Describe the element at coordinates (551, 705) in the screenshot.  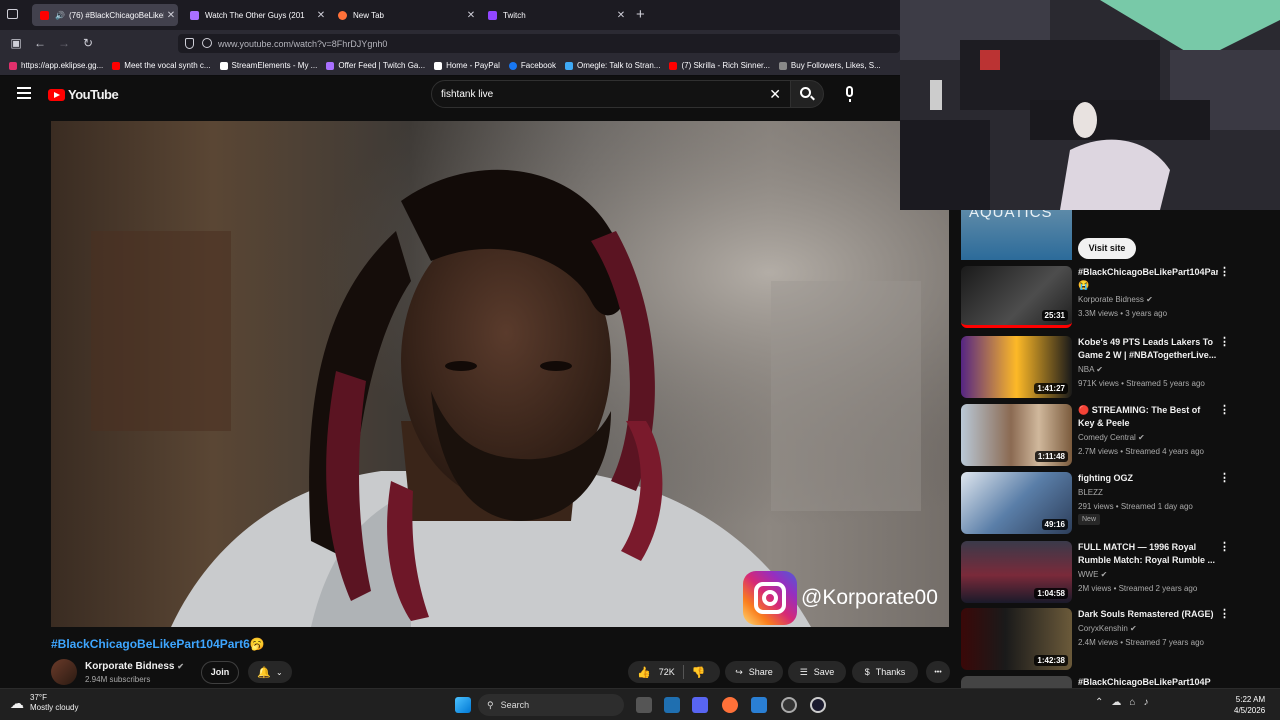
I see `taskbar-search: ⚲ Search` at that location.